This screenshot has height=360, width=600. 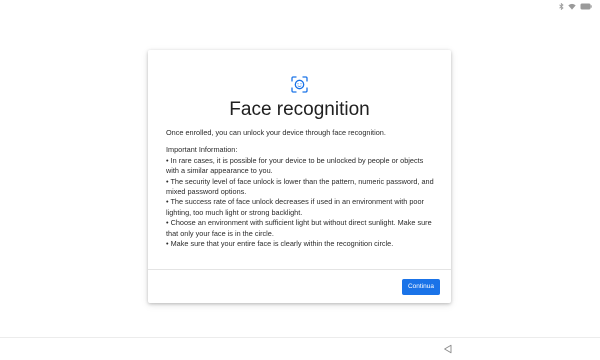 What do you see at coordinates (299, 84) in the screenshot?
I see `face-scan-icon` at bounding box center [299, 84].